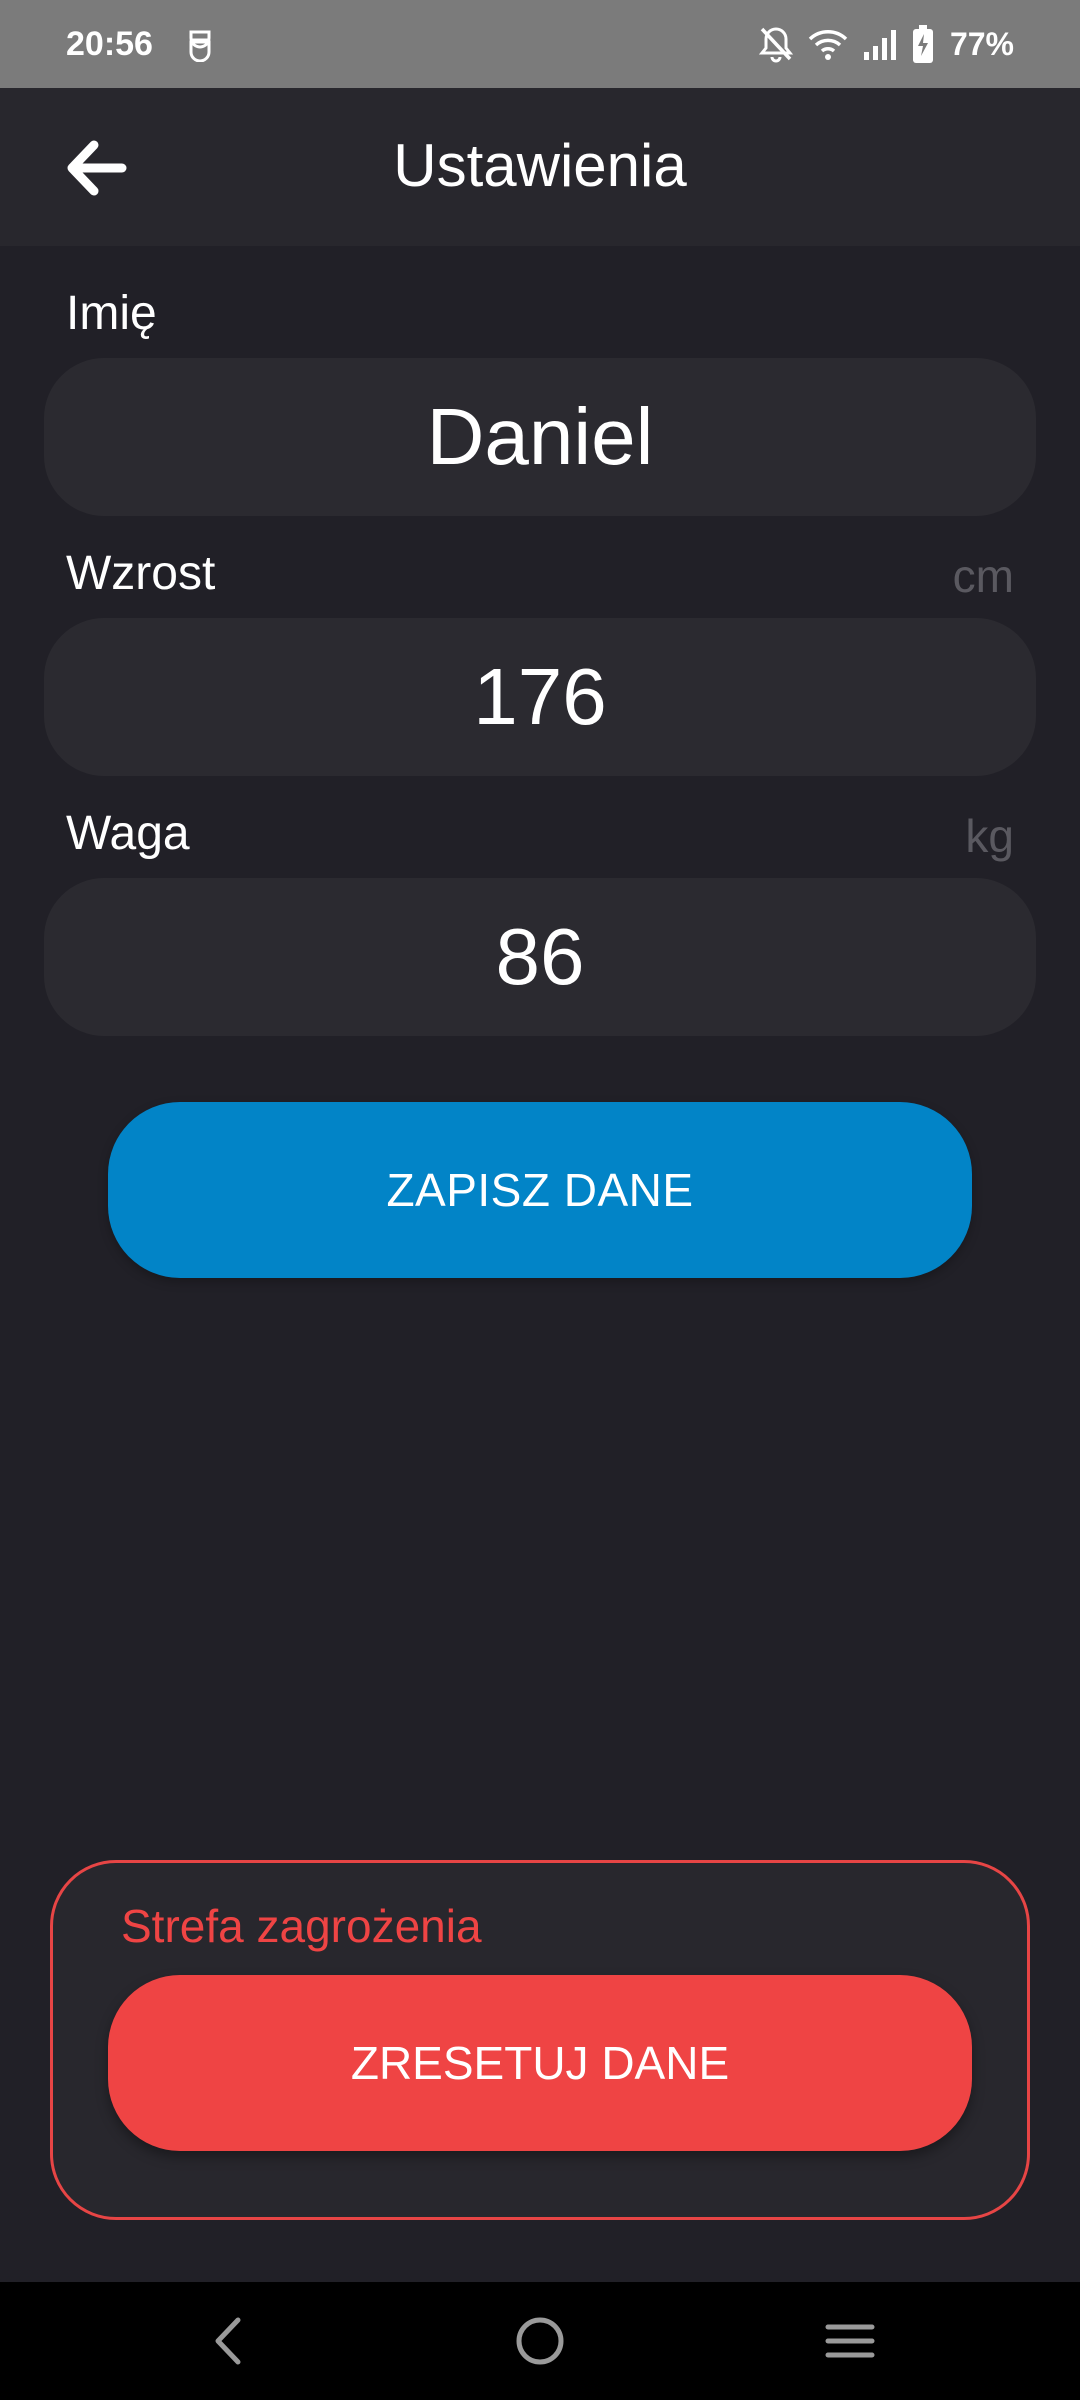  Describe the element at coordinates (540, 437) in the screenshot. I see `name-input` at that location.